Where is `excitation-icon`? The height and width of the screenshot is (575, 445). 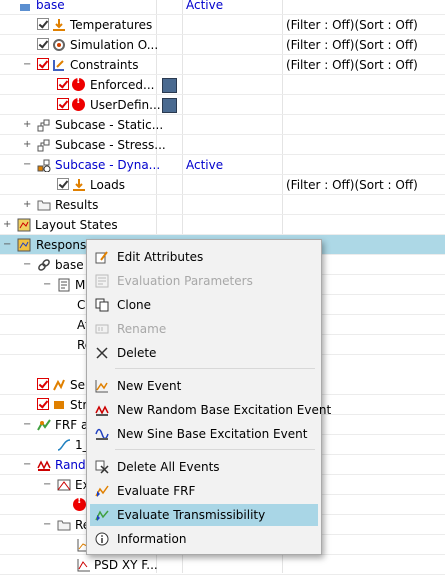 excitation-icon is located at coordinates (64, 485).